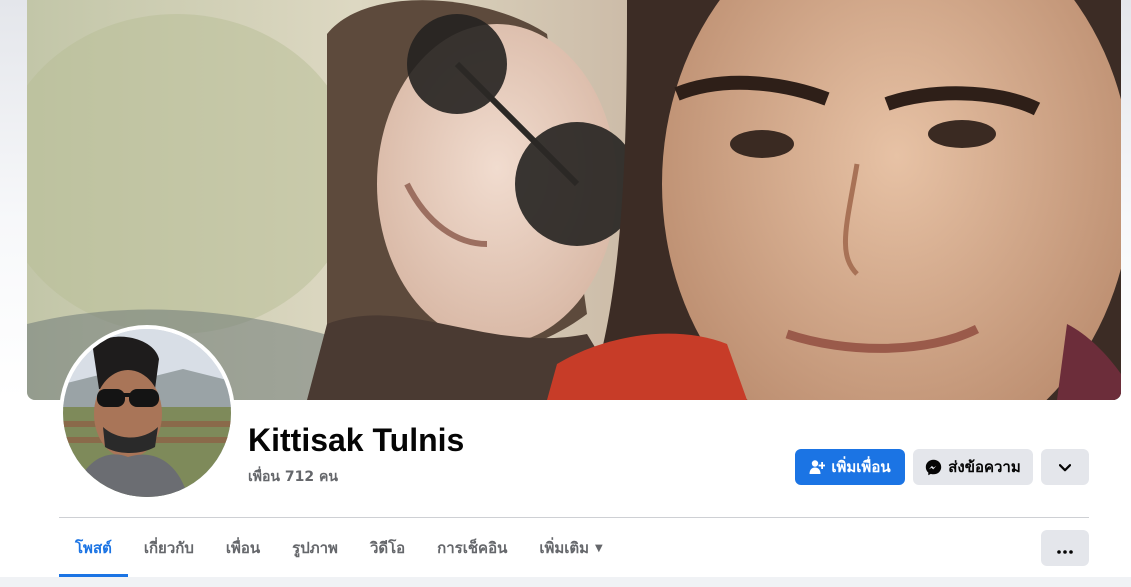  What do you see at coordinates (565, 582) in the screenshot?
I see `content-area-background` at bounding box center [565, 582].